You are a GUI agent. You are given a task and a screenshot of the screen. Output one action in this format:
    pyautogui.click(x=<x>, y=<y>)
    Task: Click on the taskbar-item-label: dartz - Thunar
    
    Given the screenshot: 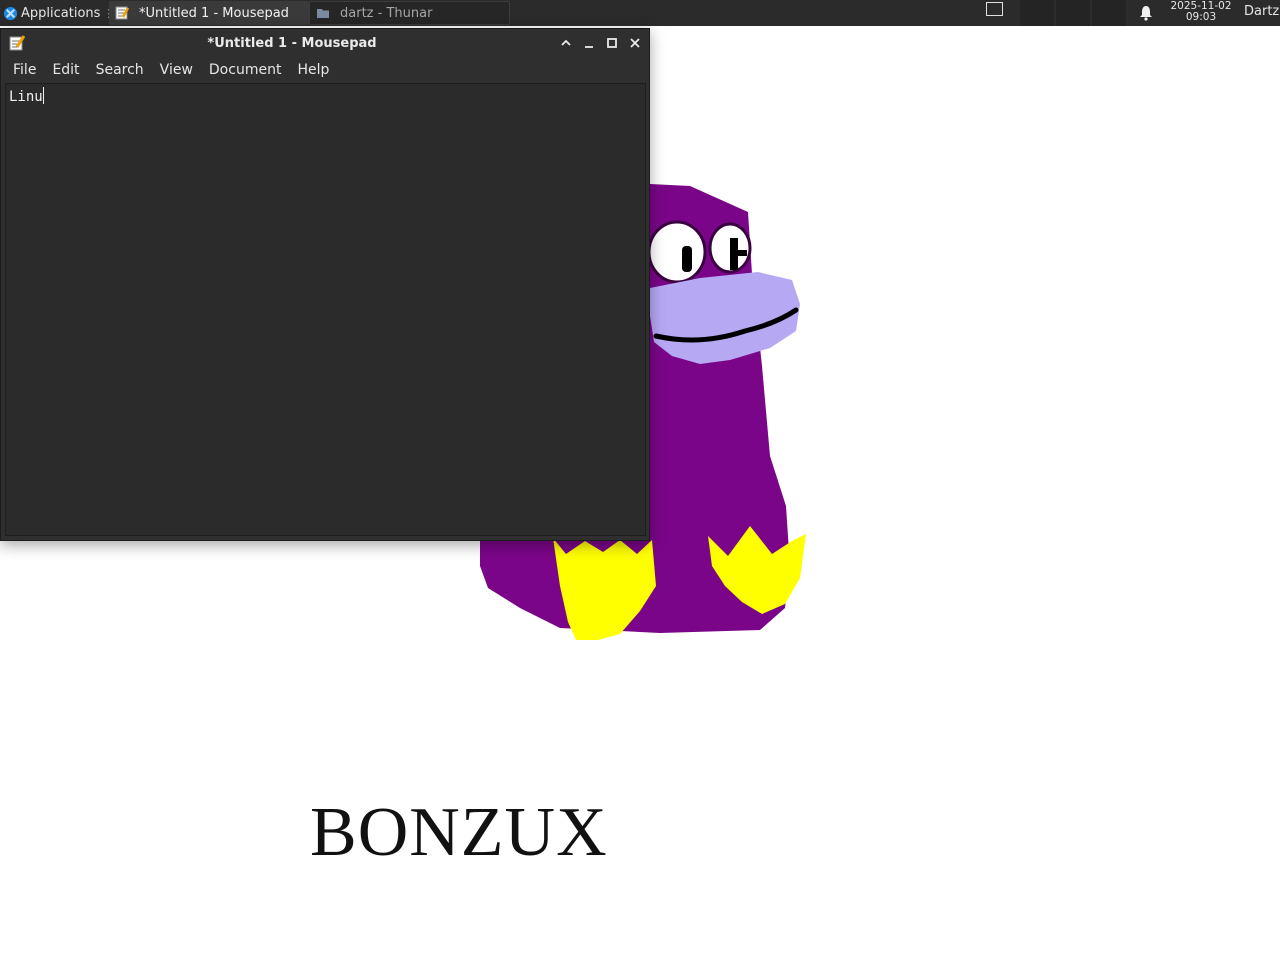 What is the action you would take?
    pyautogui.click(x=386, y=13)
    